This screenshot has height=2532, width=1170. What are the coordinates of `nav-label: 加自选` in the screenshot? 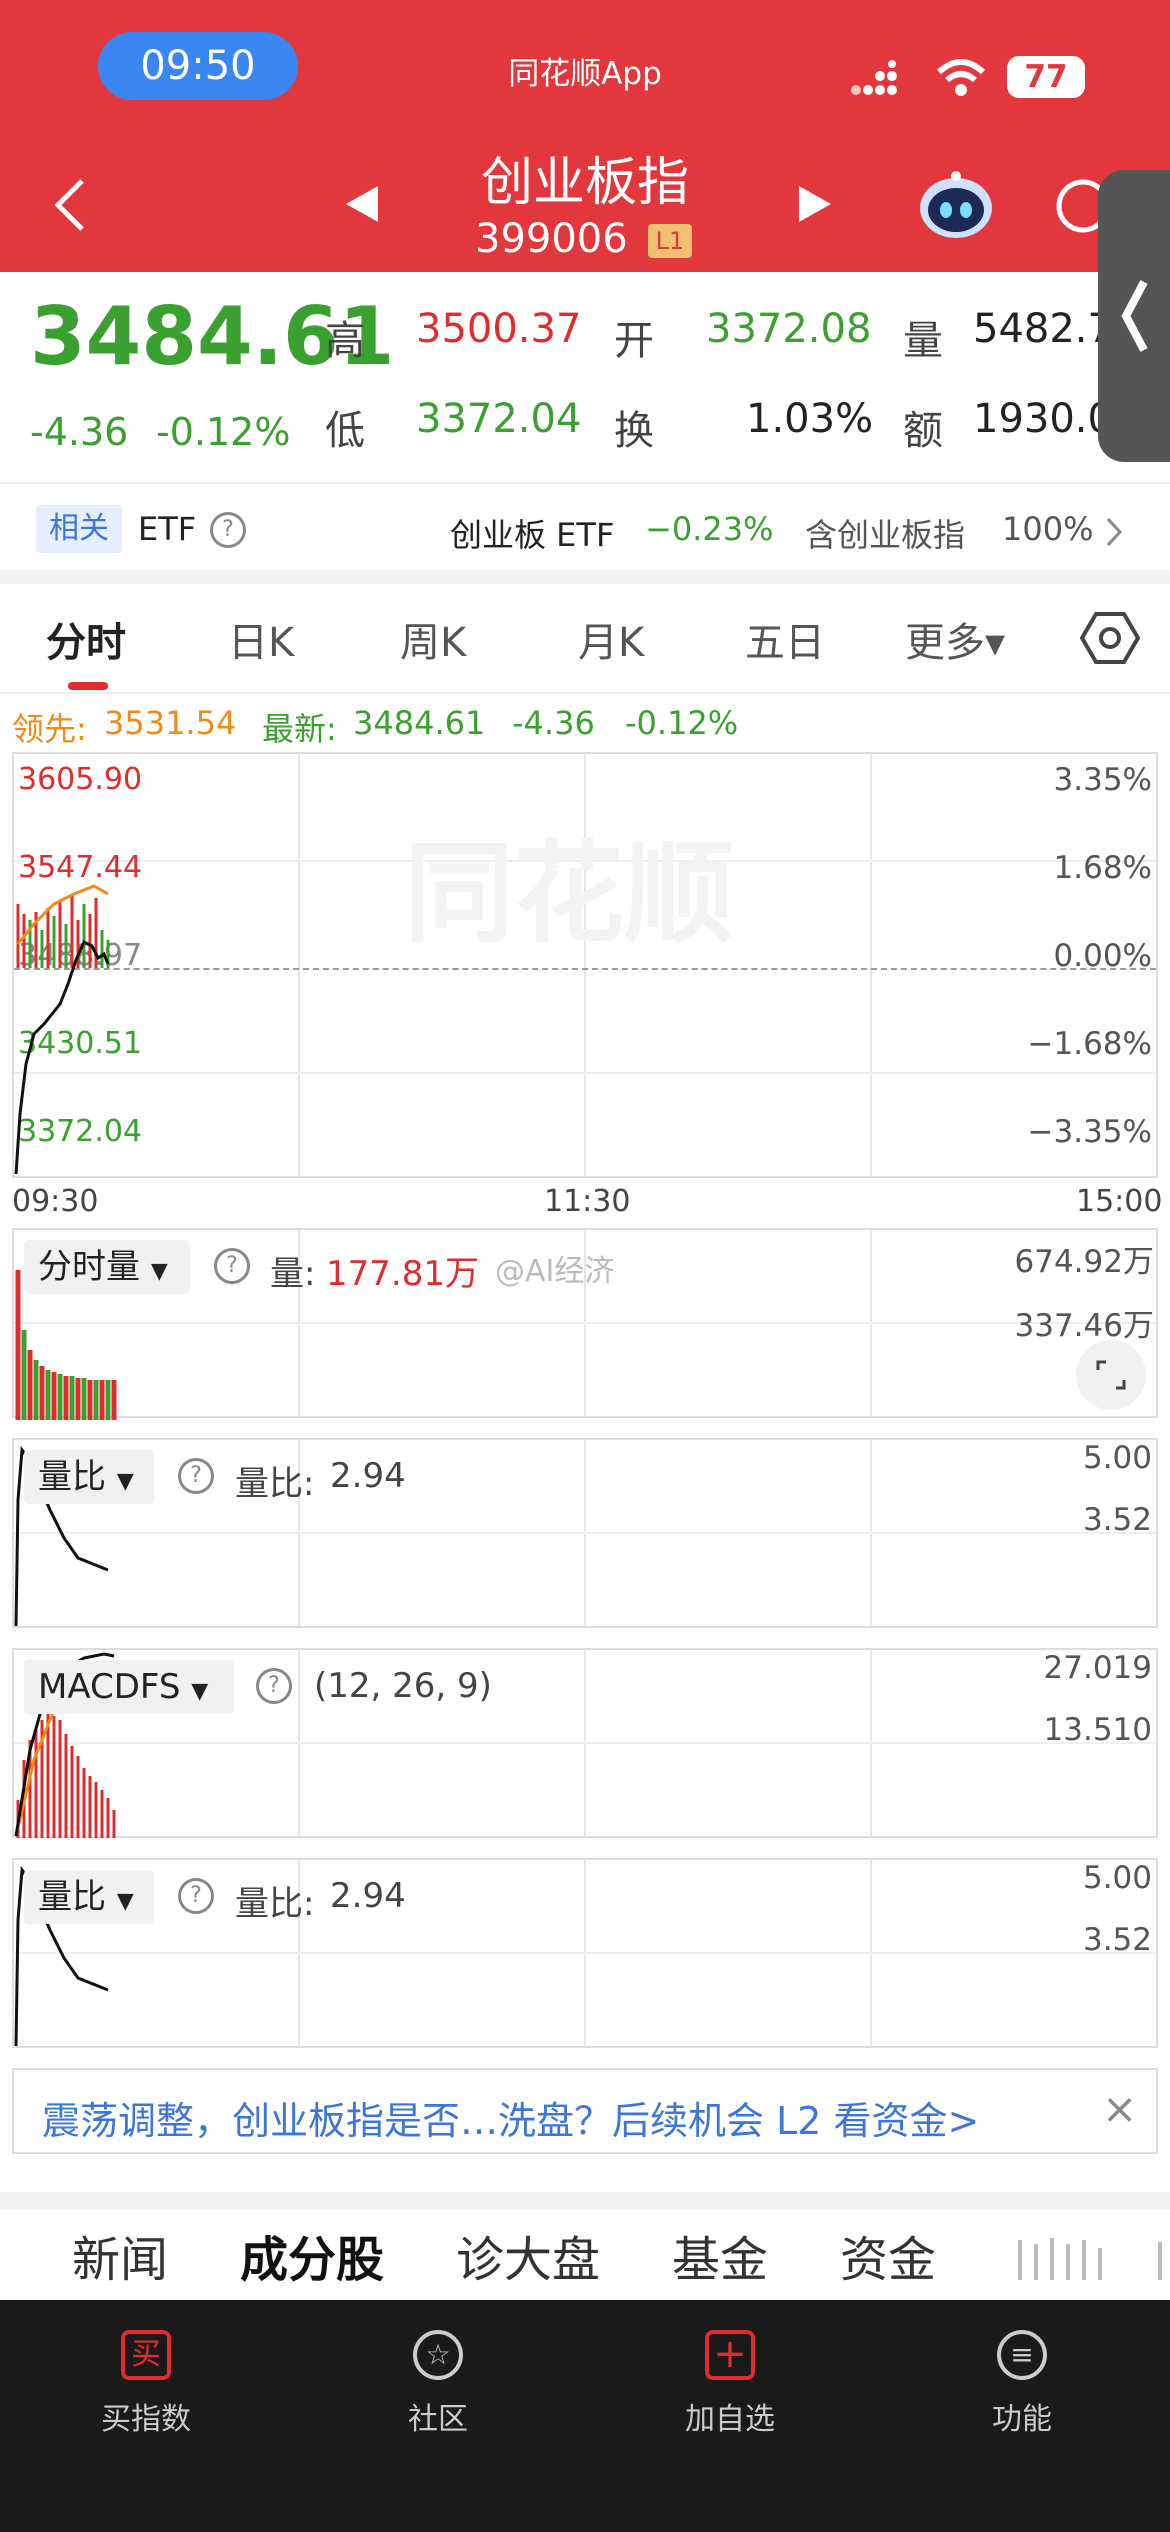 It's located at (730, 2419).